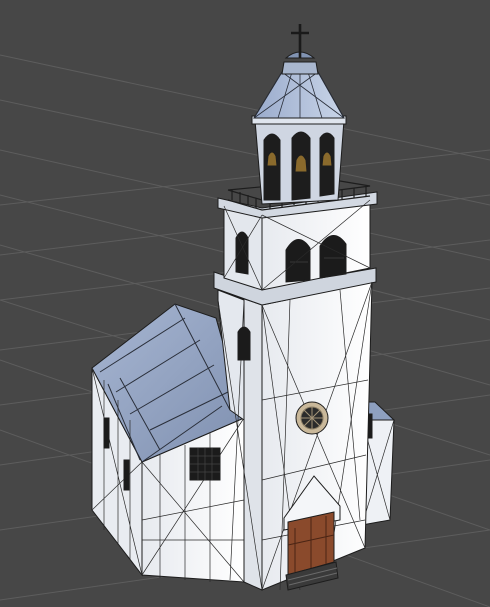 The height and width of the screenshot is (607, 490). I want to click on spire-roof, so click(299, 95).